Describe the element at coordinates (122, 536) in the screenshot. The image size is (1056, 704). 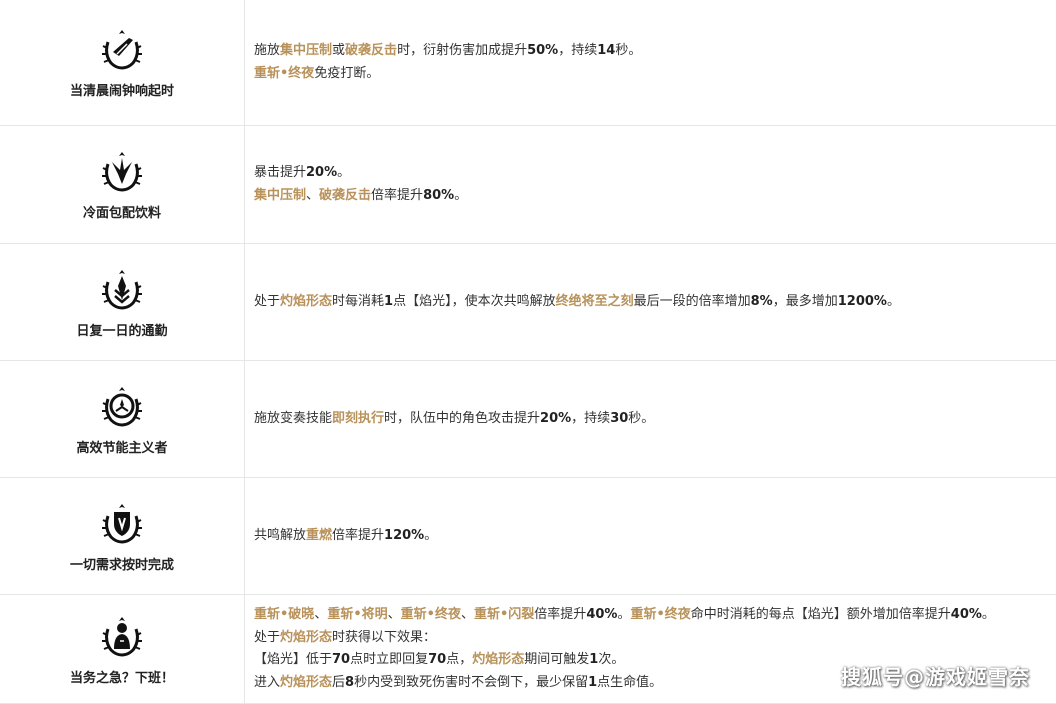
I see `skill-cell: 一切需求按时完成` at that location.